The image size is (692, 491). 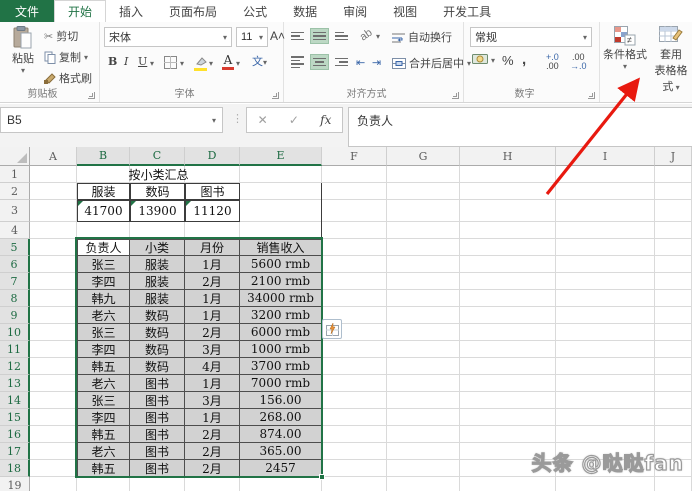 What do you see at coordinates (524, 59) in the screenshot?
I see `comma-button: ,` at bounding box center [524, 59].